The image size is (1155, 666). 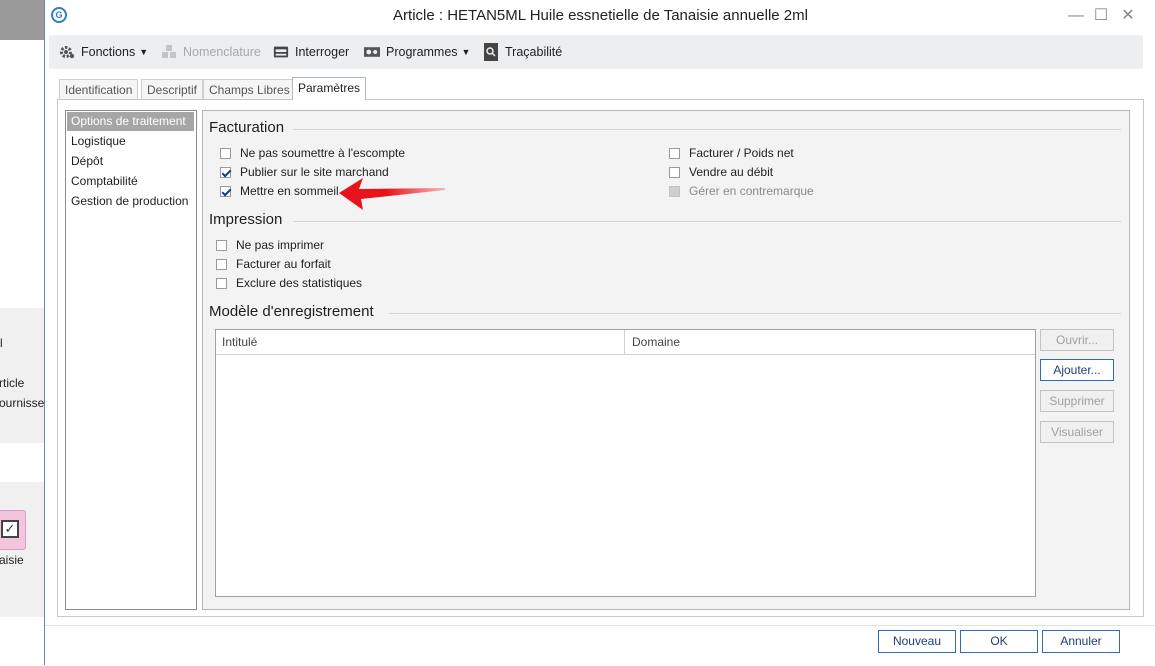 I want to click on nav-item-gestion-production: Gestion de production, so click(x=130, y=201).